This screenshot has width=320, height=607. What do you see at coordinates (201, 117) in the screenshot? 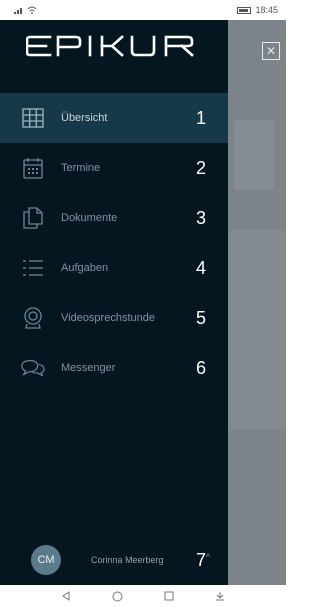
I see `menu-item-number: 1` at bounding box center [201, 117].